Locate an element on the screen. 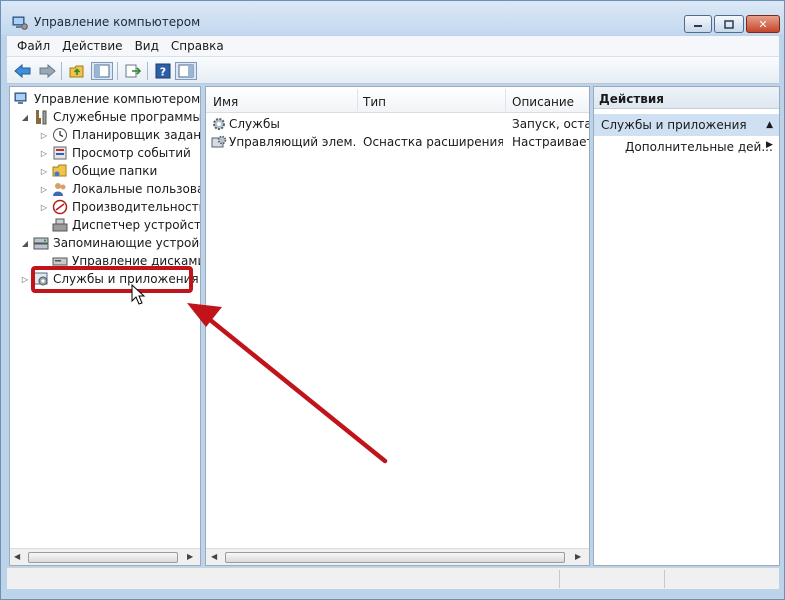  annotation-overlay is located at coordinates (259, 373).